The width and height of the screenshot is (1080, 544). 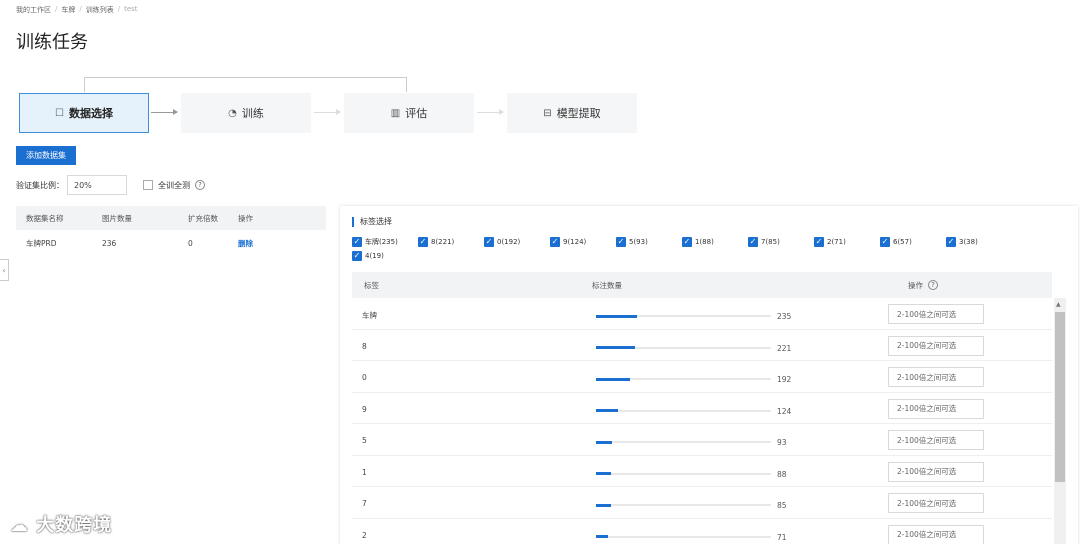 I want to click on step-model-extract: ⊟ 模型提取, so click(x=572, y=113).